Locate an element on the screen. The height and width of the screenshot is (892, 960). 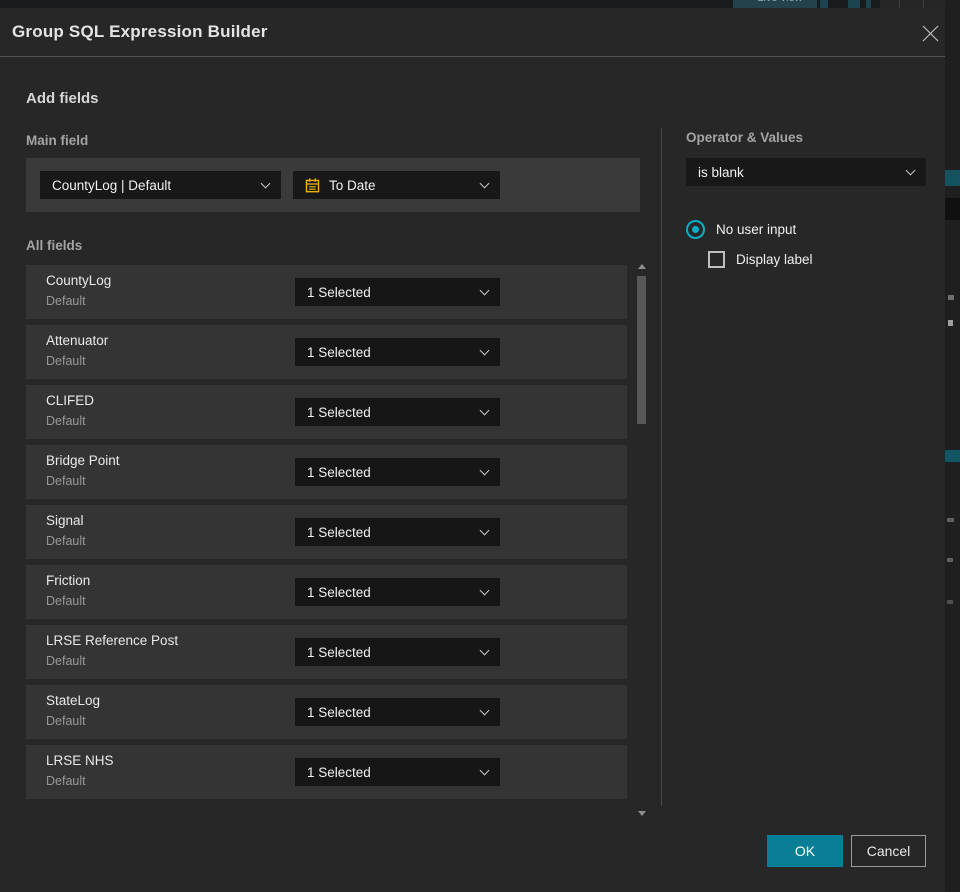
operator-dropdown: is blank is located at coordinates (806, 172).